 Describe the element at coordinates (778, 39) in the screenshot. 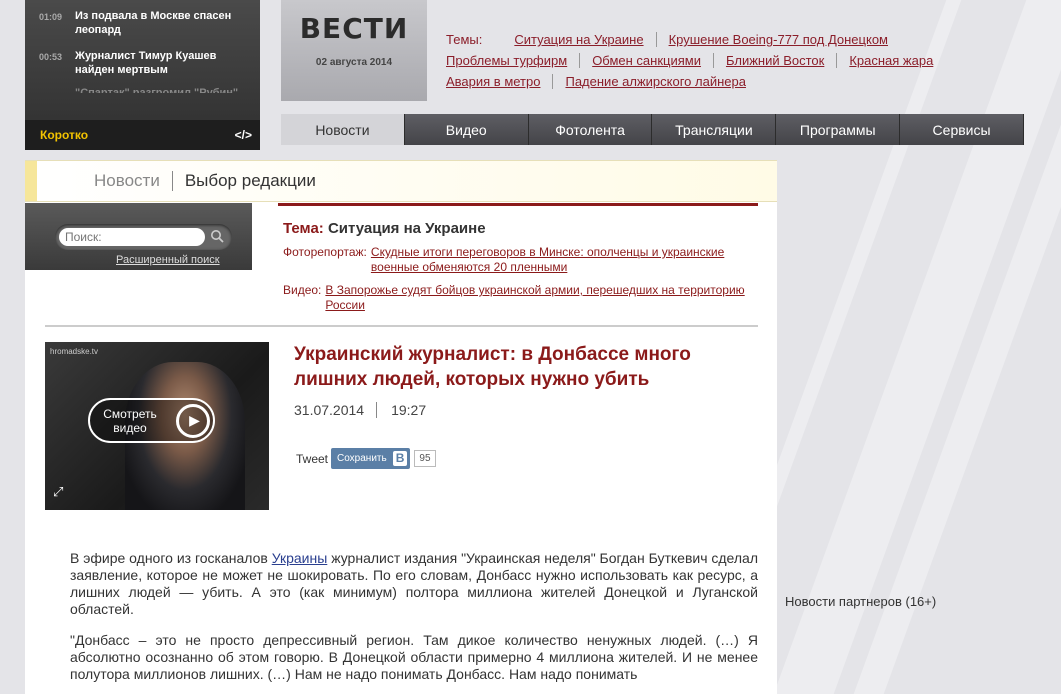

I see `topic-link: Крушение Boeing-777 под Донецком` at that location.